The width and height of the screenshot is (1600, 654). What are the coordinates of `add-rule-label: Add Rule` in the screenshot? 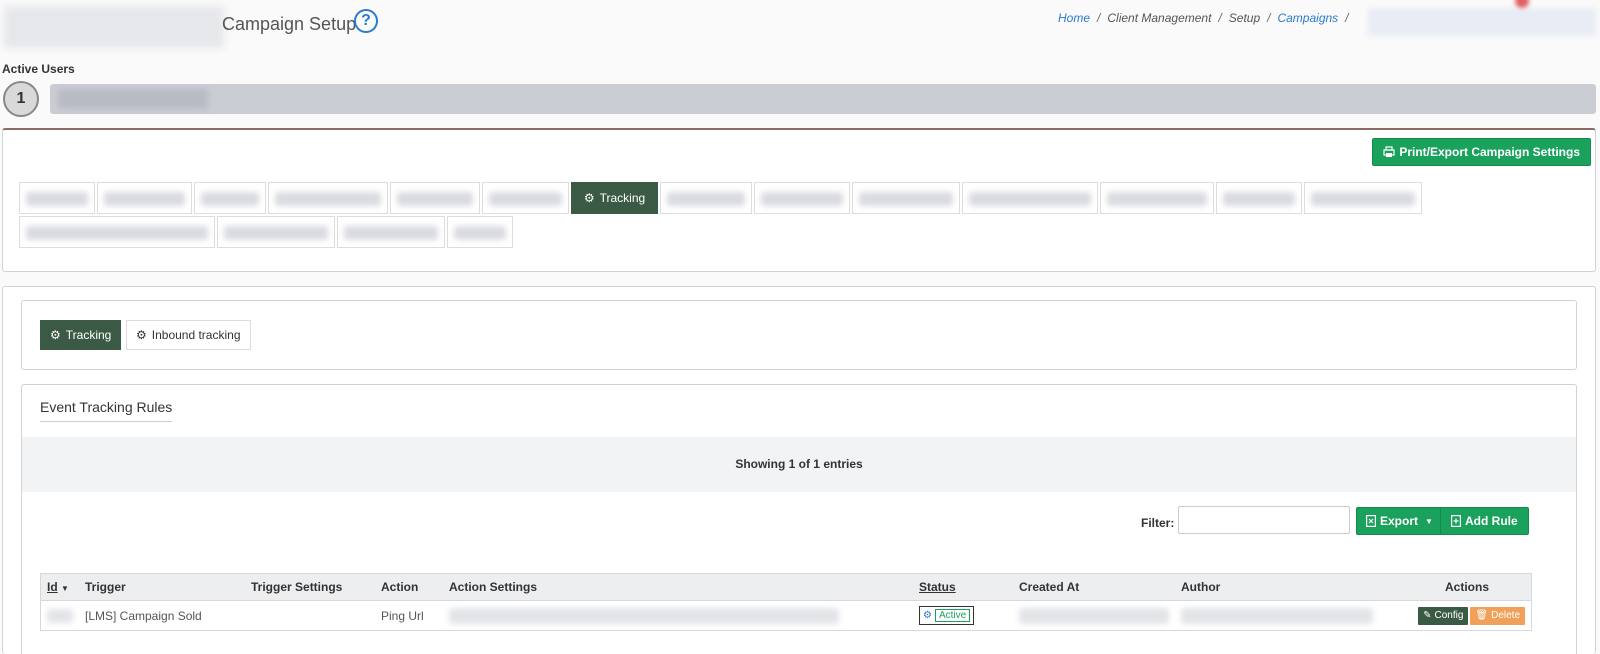 It's located at (1491, 521).